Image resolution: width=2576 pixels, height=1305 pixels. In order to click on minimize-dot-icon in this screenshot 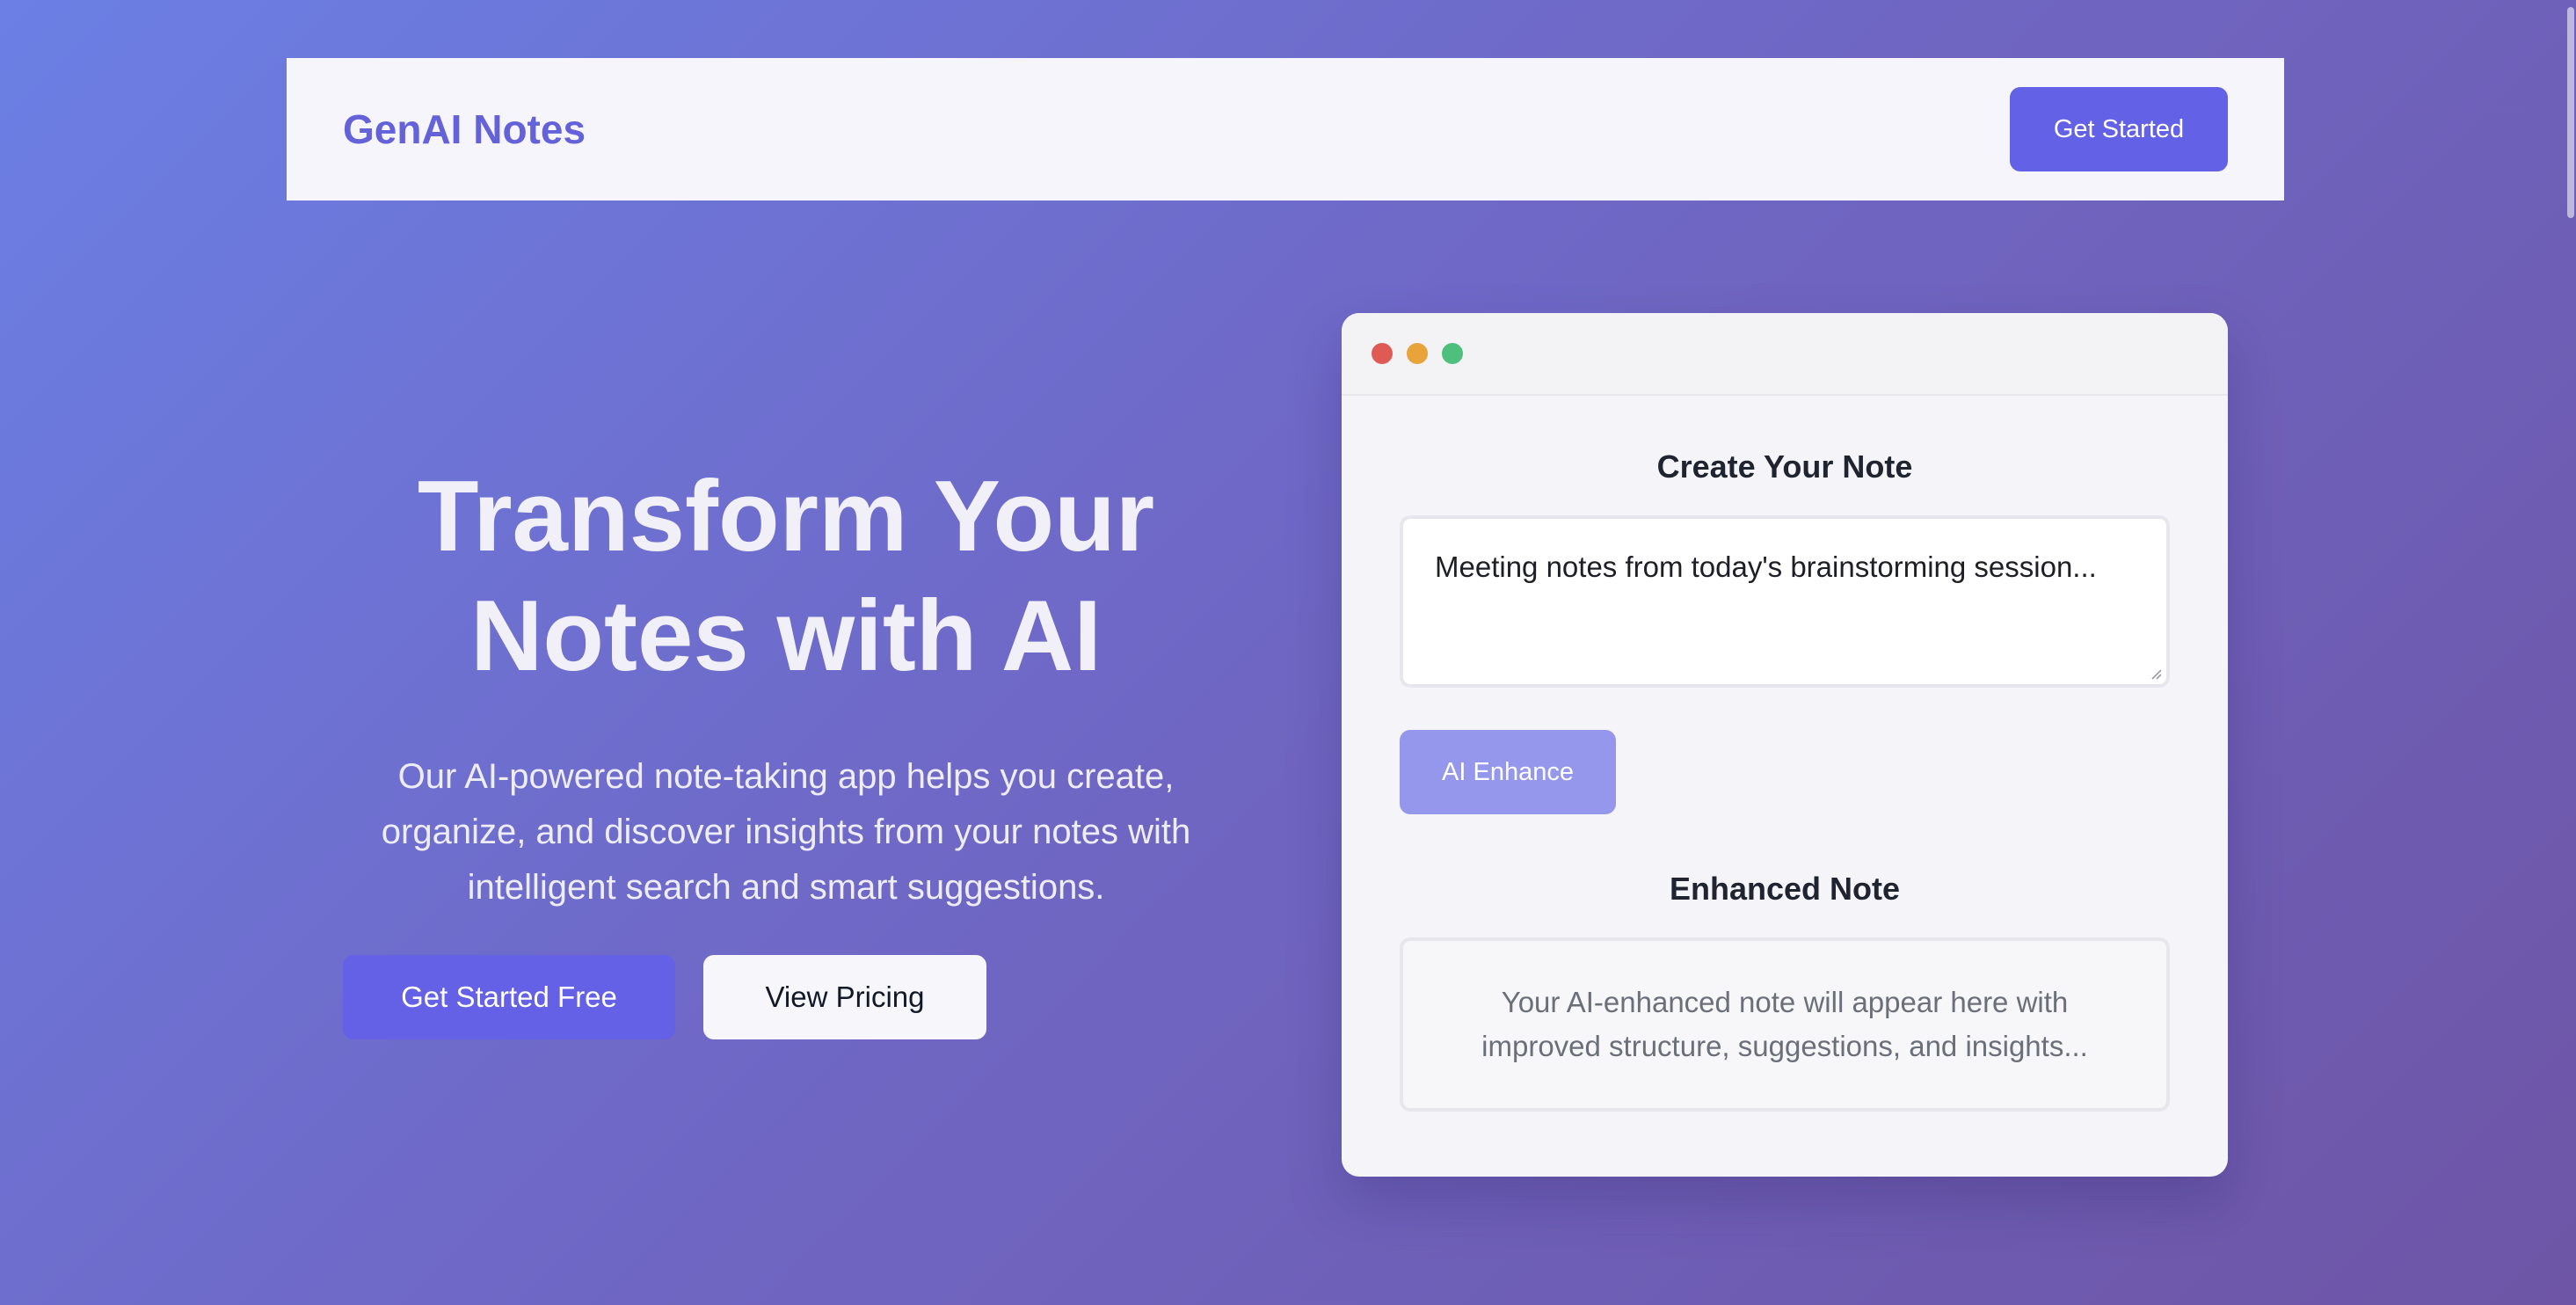, I will do `click(1417, 353)`.